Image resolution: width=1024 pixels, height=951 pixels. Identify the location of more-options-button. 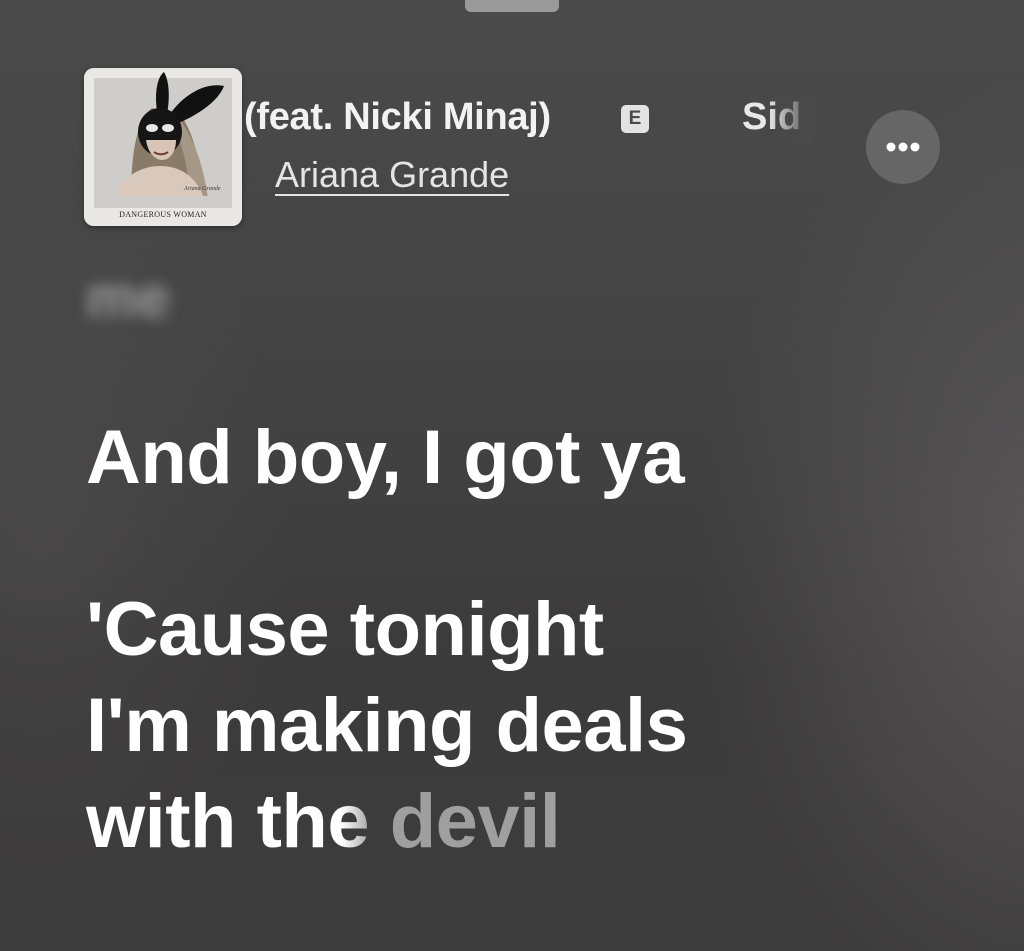
(903, 147).